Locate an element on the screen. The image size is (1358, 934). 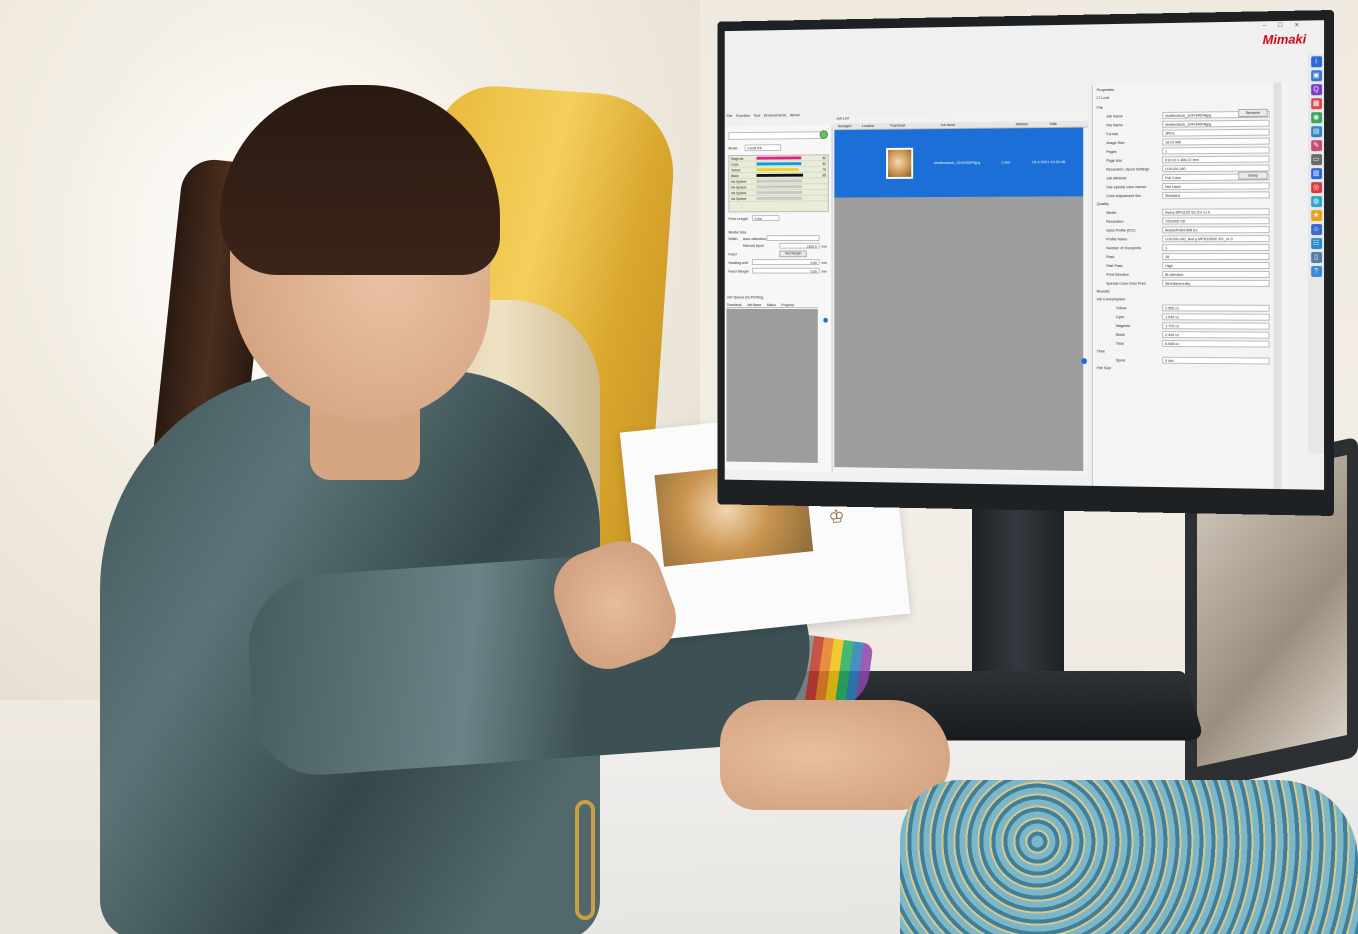
star-icon: ★ is located at coordinates (1316, 216).